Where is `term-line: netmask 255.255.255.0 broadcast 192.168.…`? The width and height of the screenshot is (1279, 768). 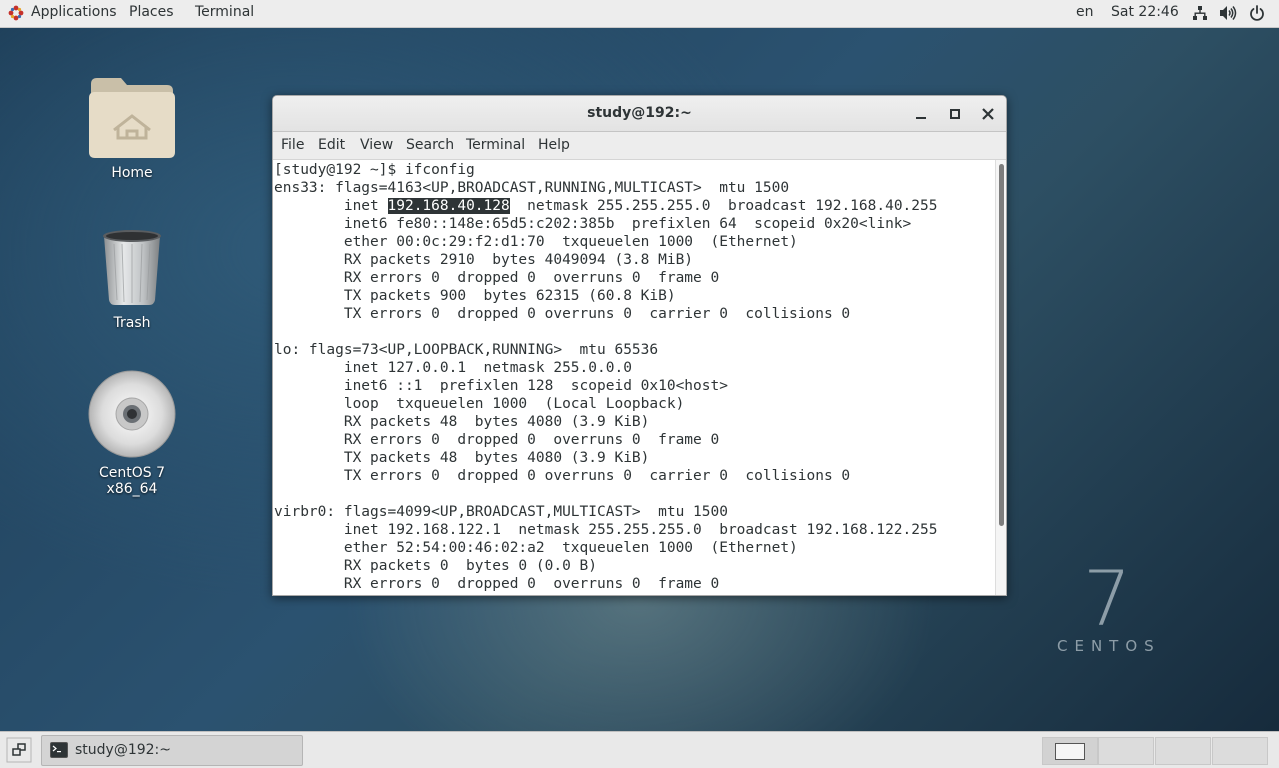
term-line: netmask 255.255.255.0 broadcast 192.168.… is located at coordinates (723, 206).